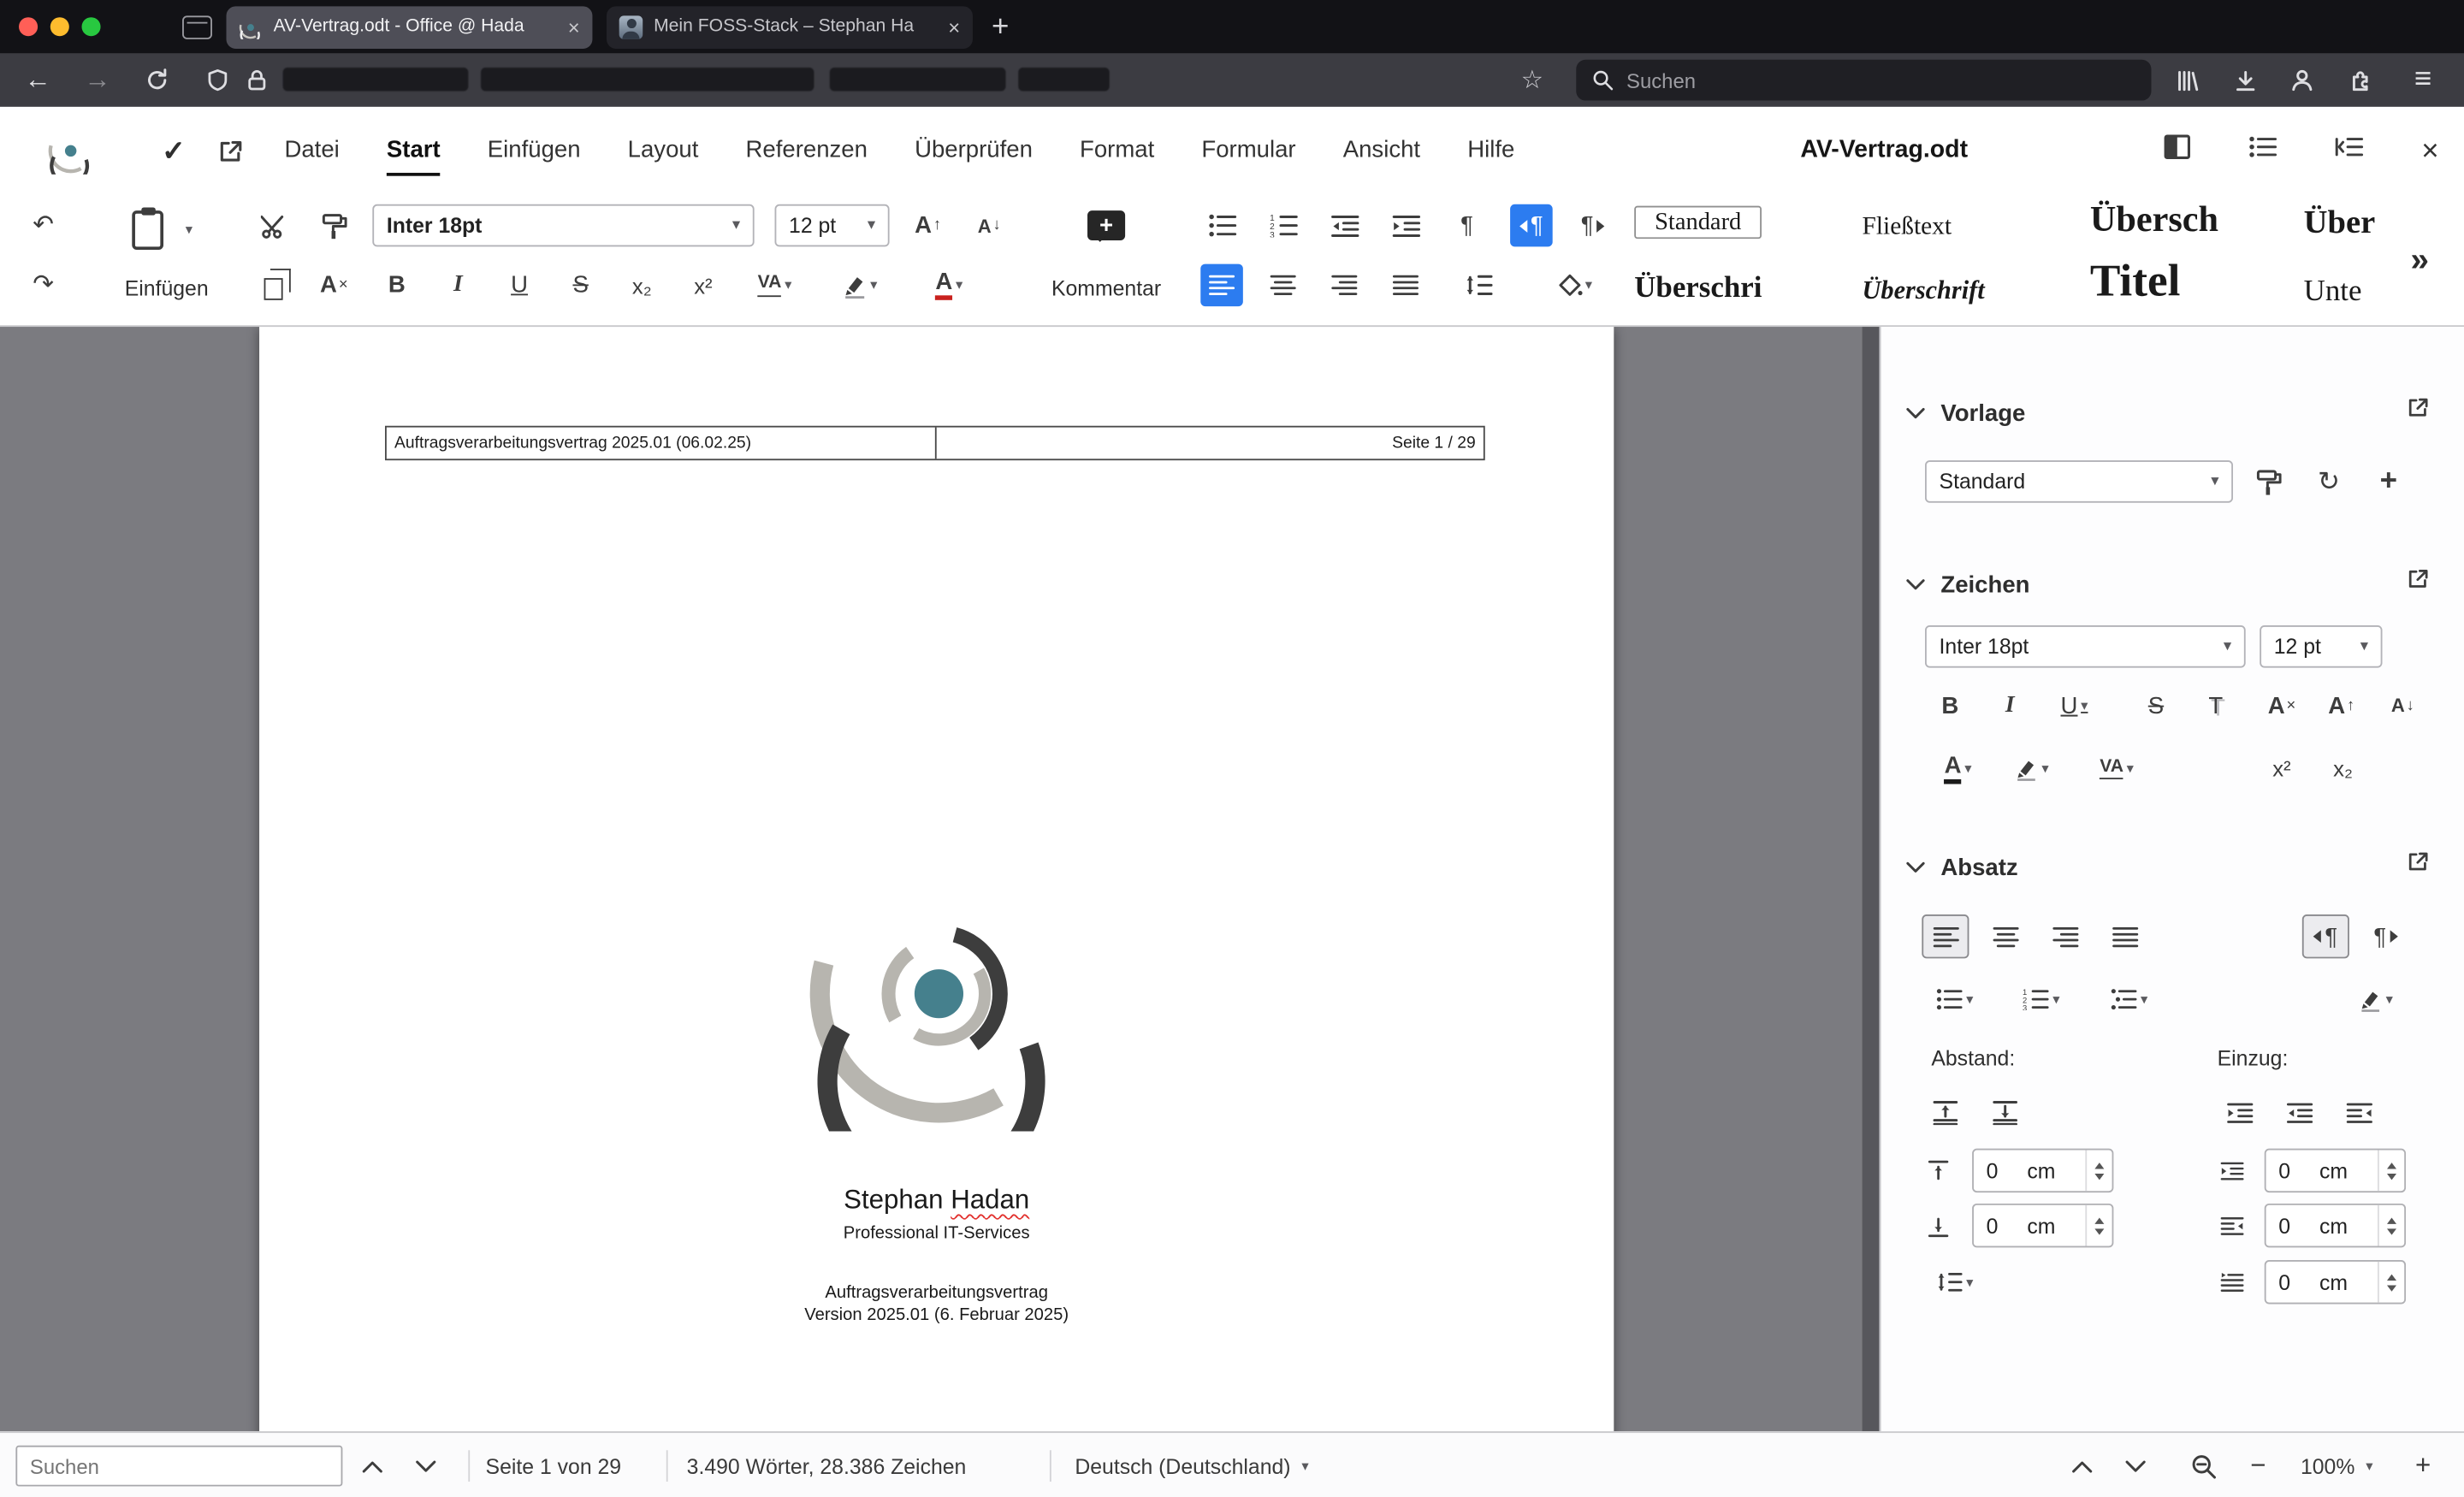  What do you see at coordinates (2302, 79) in the screenshot?
I see `account-icon` at bounding box center [2302, 79].